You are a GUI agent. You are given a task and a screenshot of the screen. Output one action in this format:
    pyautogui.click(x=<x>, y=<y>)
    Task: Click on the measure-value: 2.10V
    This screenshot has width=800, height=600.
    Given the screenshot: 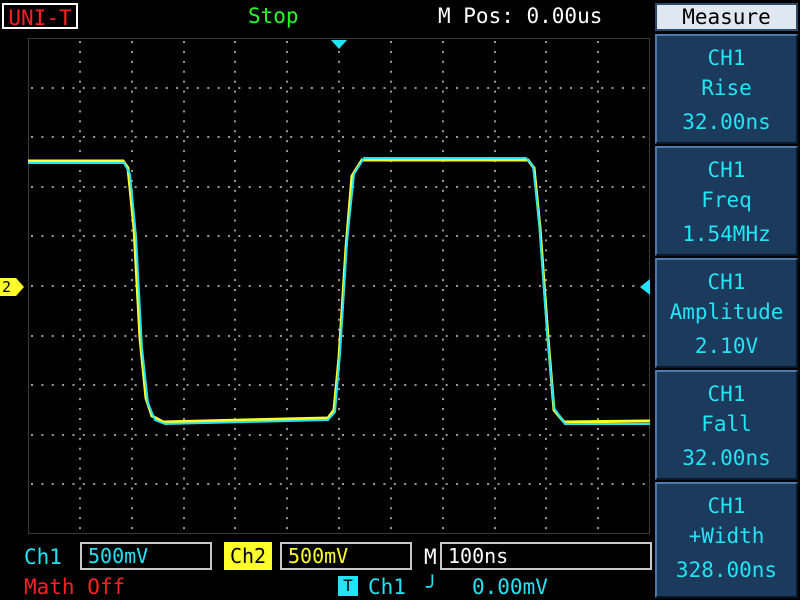 What is the action you would take?
    pyautogui.click(x=726, y=346)
    